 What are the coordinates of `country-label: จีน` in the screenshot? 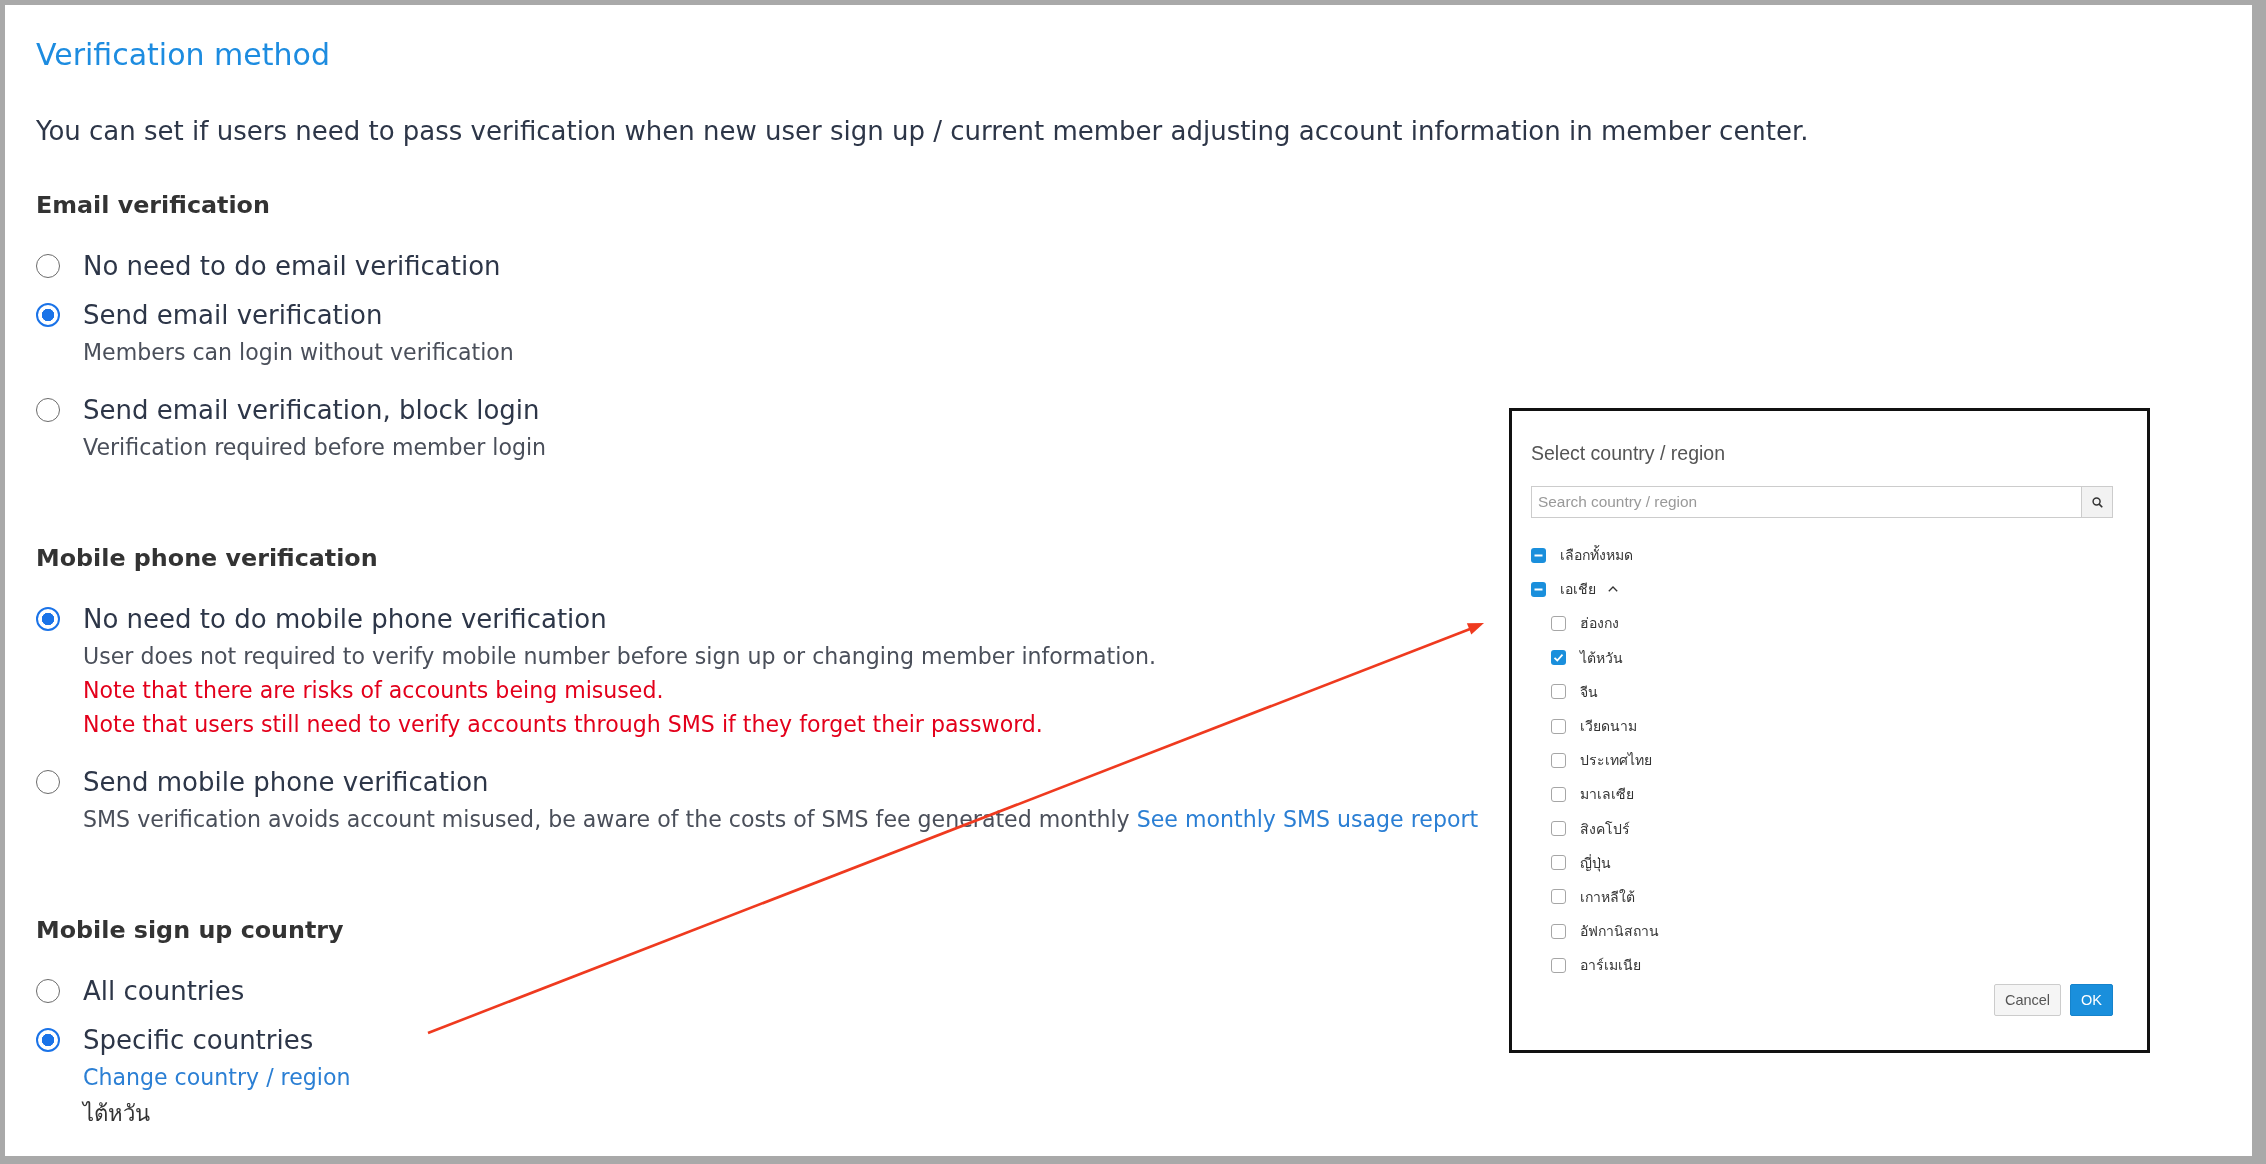 It's located at (1589, 691).